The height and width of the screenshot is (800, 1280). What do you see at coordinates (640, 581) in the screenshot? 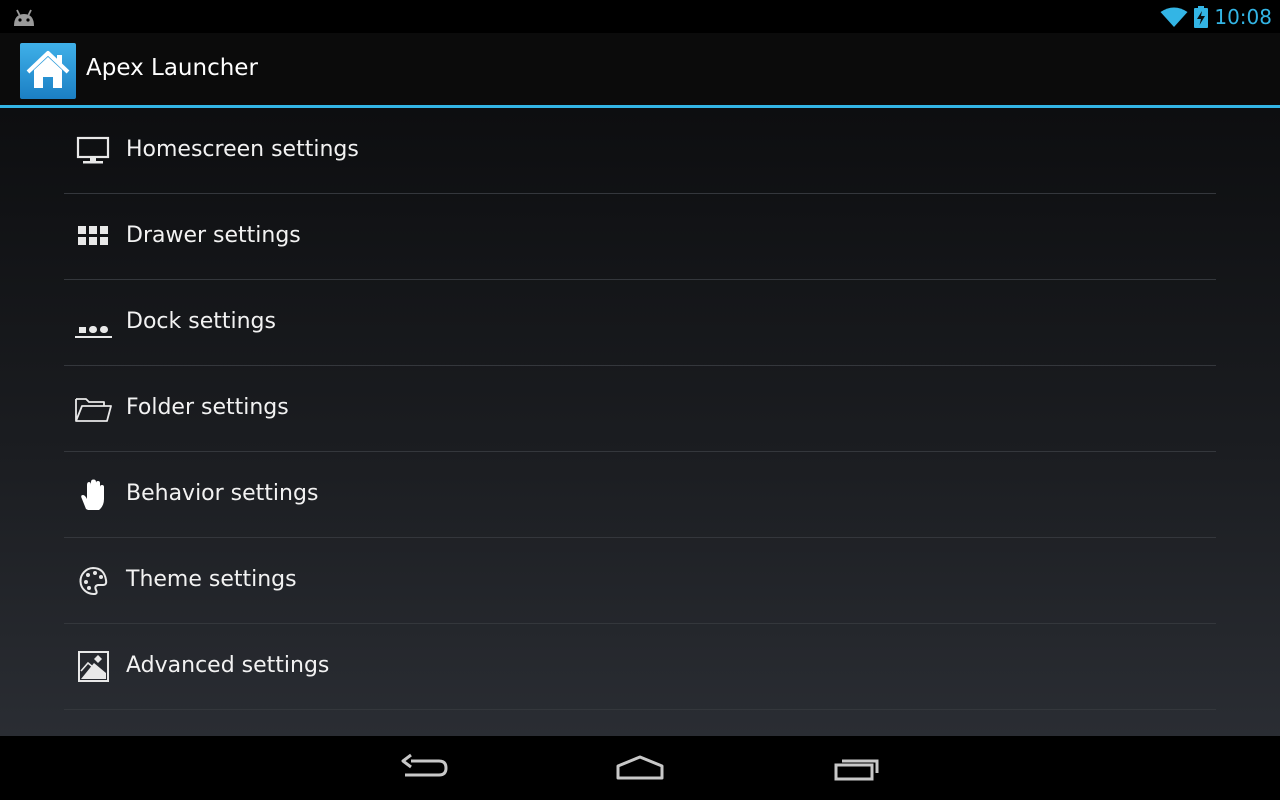
I see `settings-item-theme: Theme settings` at bounding box center [640, 581].